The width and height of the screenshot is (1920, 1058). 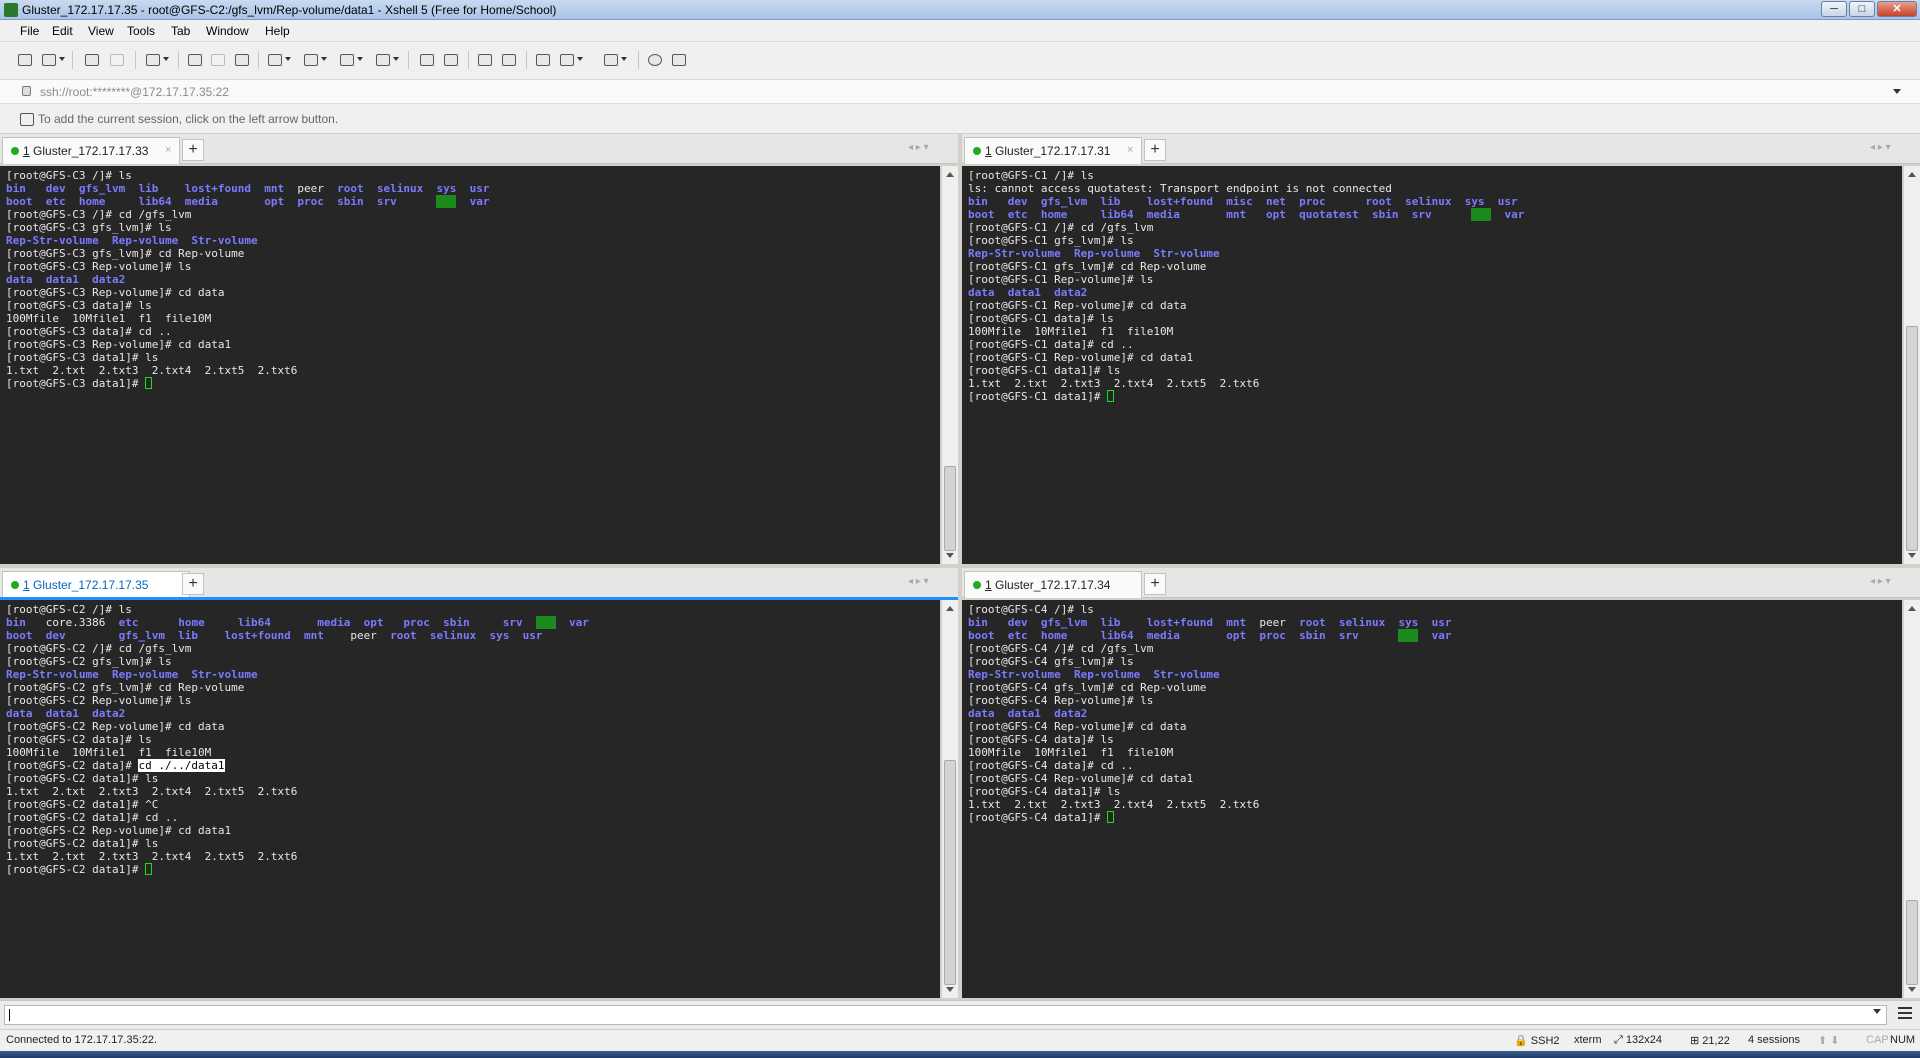 I want to click on terminal-line: 1.txt 2.txt 2.txt3 2.txt4 2.txt5 2.txt6, so click(x=1209, y=804).